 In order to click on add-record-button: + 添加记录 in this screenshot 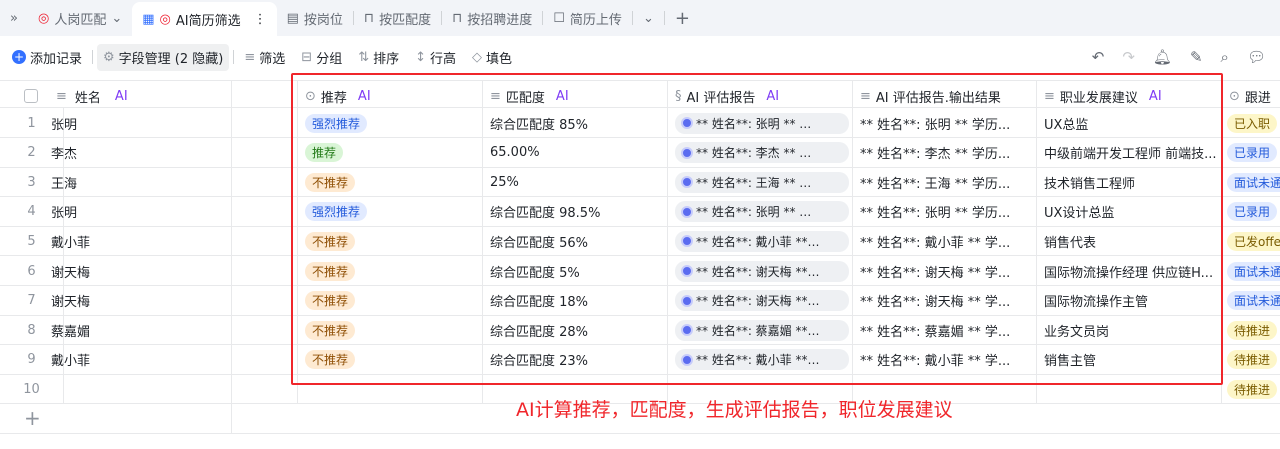, I will do `click(47, 57)`.